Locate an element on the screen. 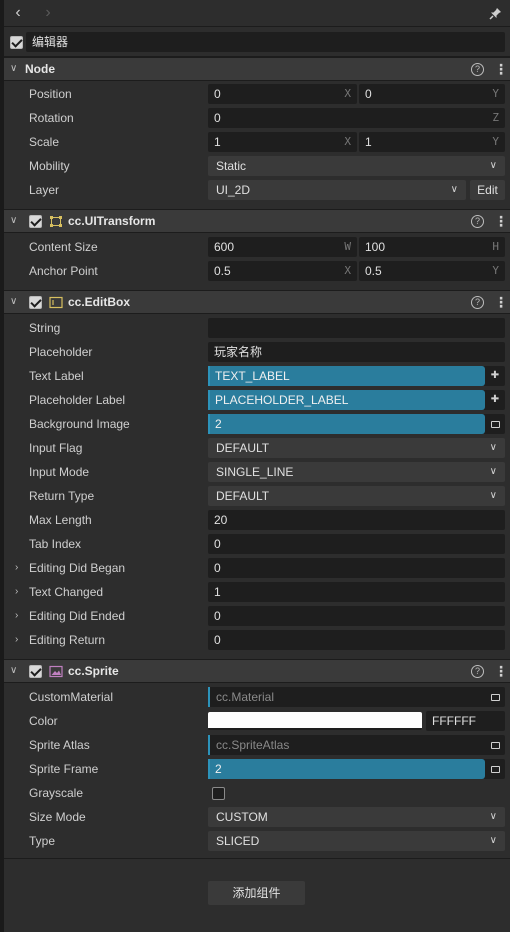 The width and height of the screenshot is (510, 932). sprite-frame-ref-field: 2 is located at coordinates (356, 769).